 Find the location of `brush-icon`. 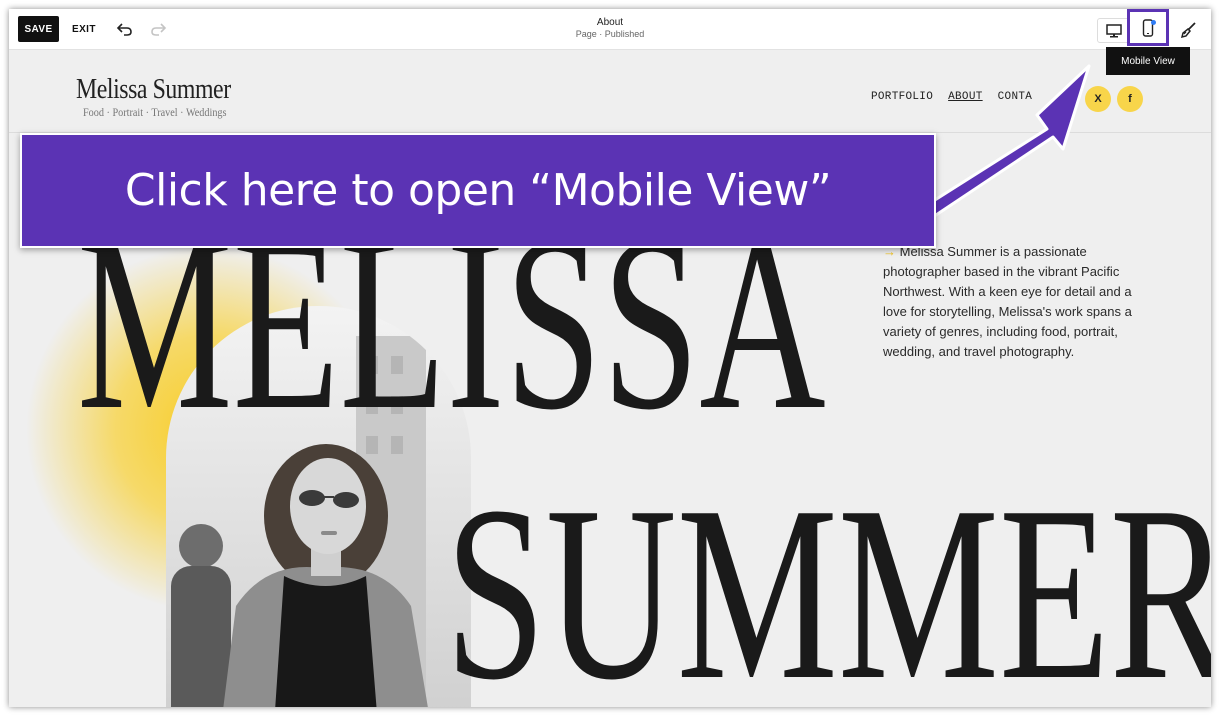

brush-icon is located at coordinates (1188, 29).